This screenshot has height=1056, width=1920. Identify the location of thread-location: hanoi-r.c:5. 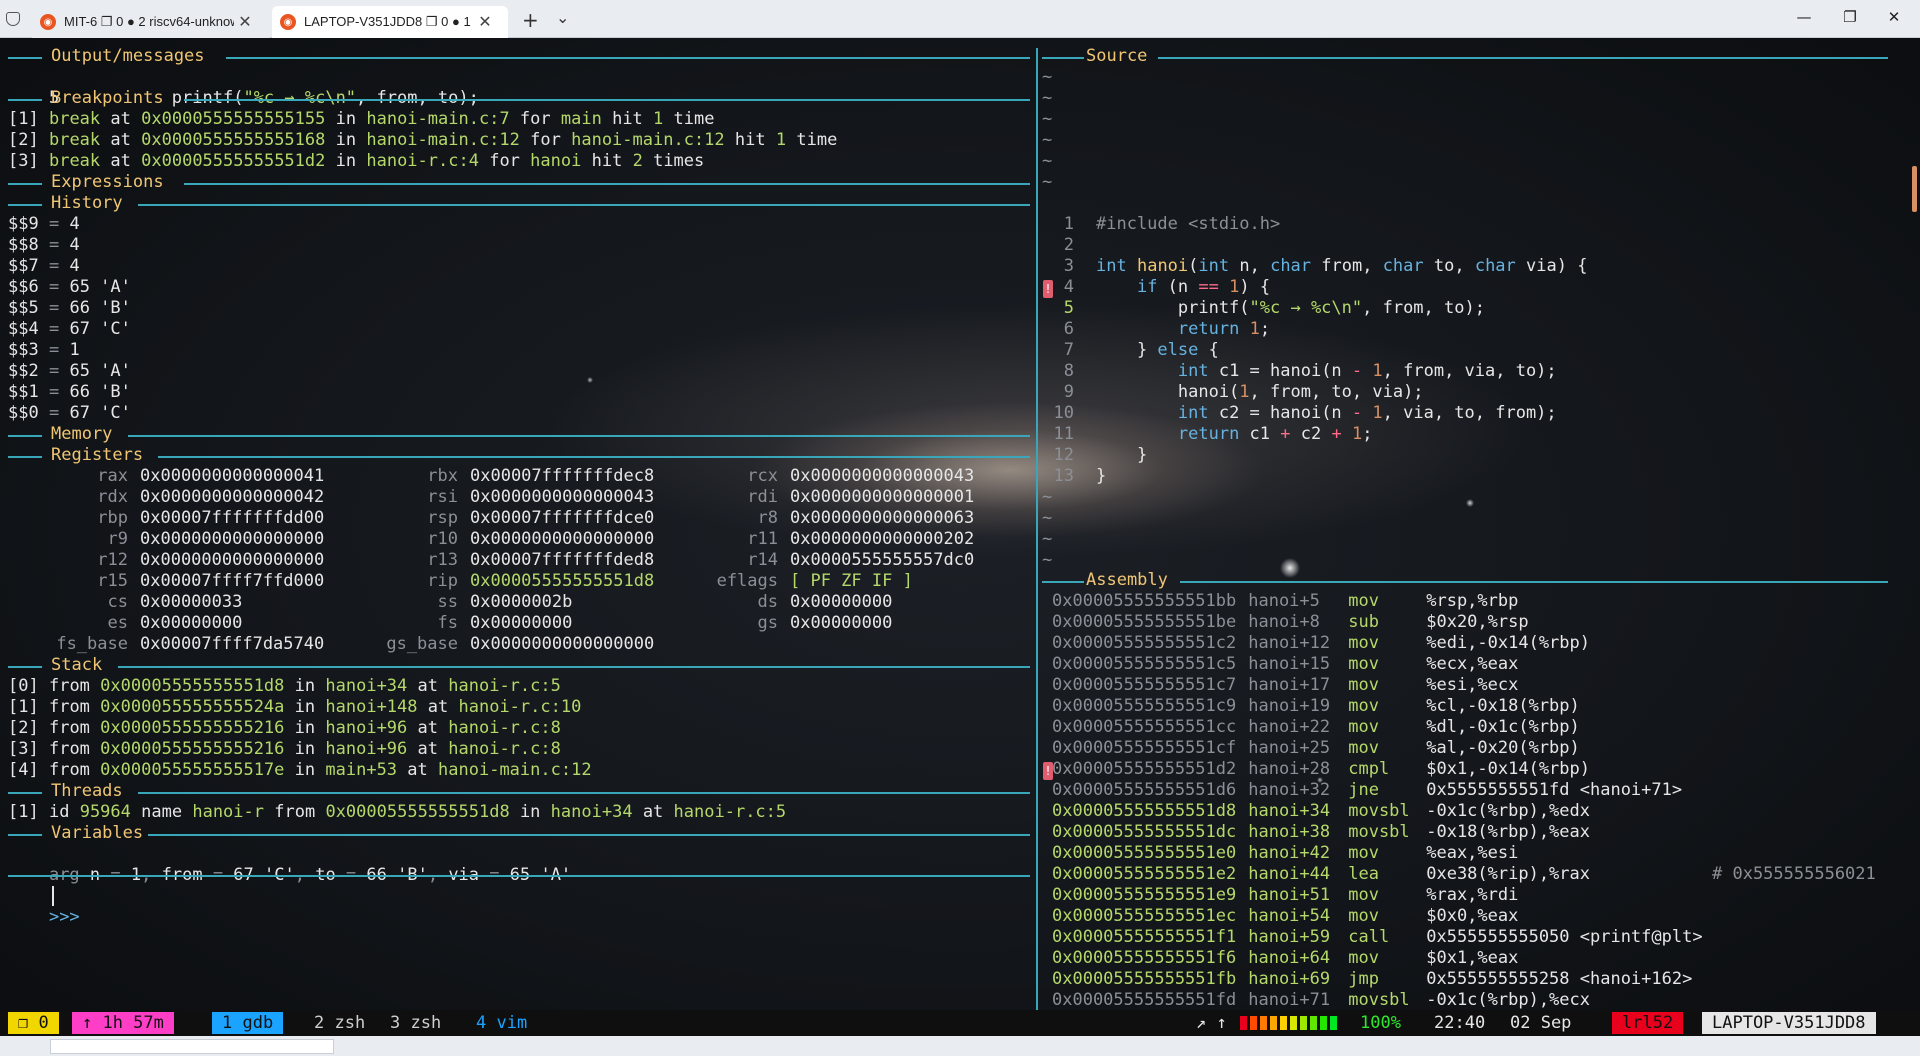
(730, 812).